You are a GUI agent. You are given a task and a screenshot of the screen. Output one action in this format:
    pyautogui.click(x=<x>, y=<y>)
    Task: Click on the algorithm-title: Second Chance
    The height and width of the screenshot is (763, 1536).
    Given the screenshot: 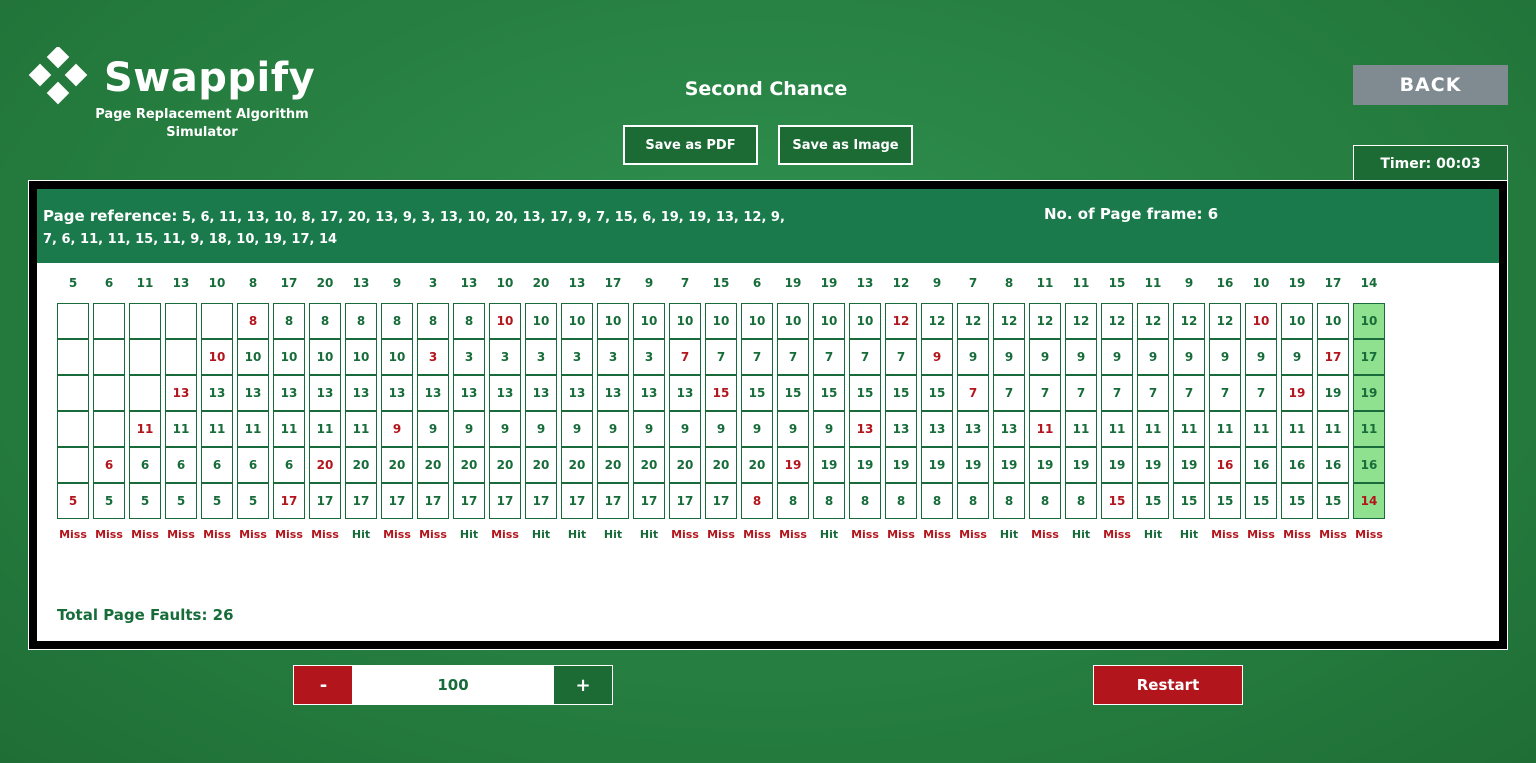 What is the action you would take?
    pyautogui.click(x=766, y=89)
    